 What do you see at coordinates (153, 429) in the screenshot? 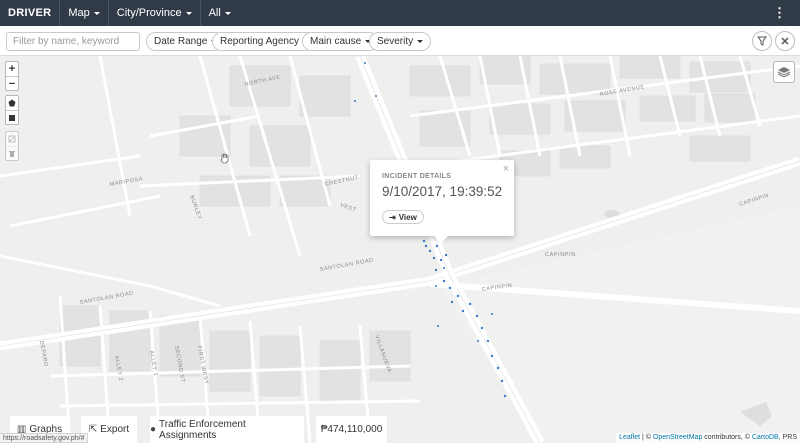
I see `user-icon: ●` at bounding box center [153, 429].